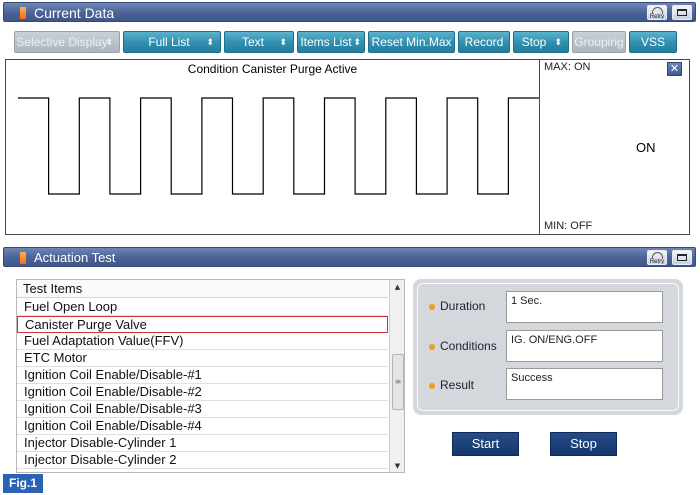  What do you see at coordinates (202, 289) in the screenshot?
I see `list-header: Test Items` at bounding box center [202, 289].